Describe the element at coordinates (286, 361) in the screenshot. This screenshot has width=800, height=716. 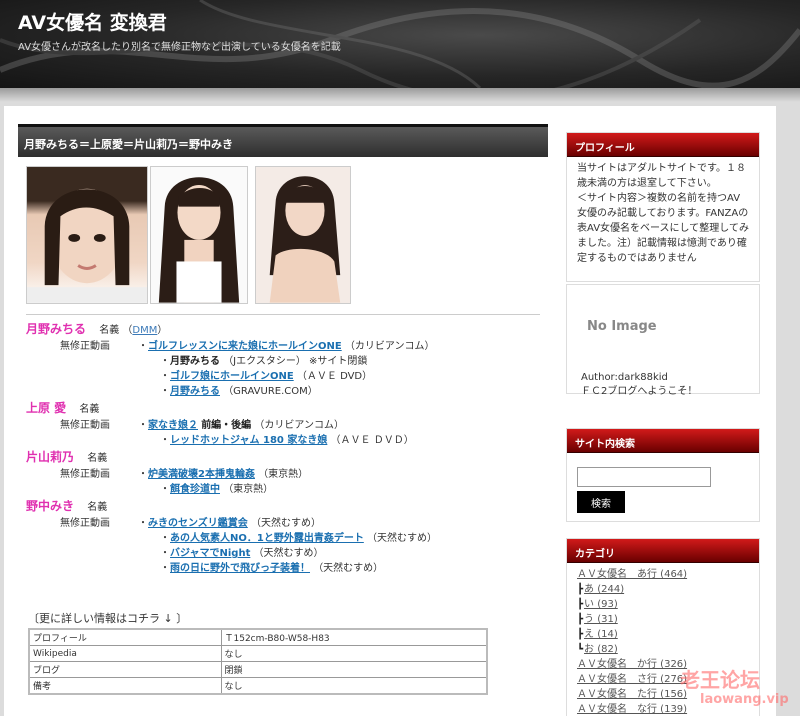
I see `list-item: ・月野みちる （Jエクスタシー） ※サイト閉鎖` at that location.